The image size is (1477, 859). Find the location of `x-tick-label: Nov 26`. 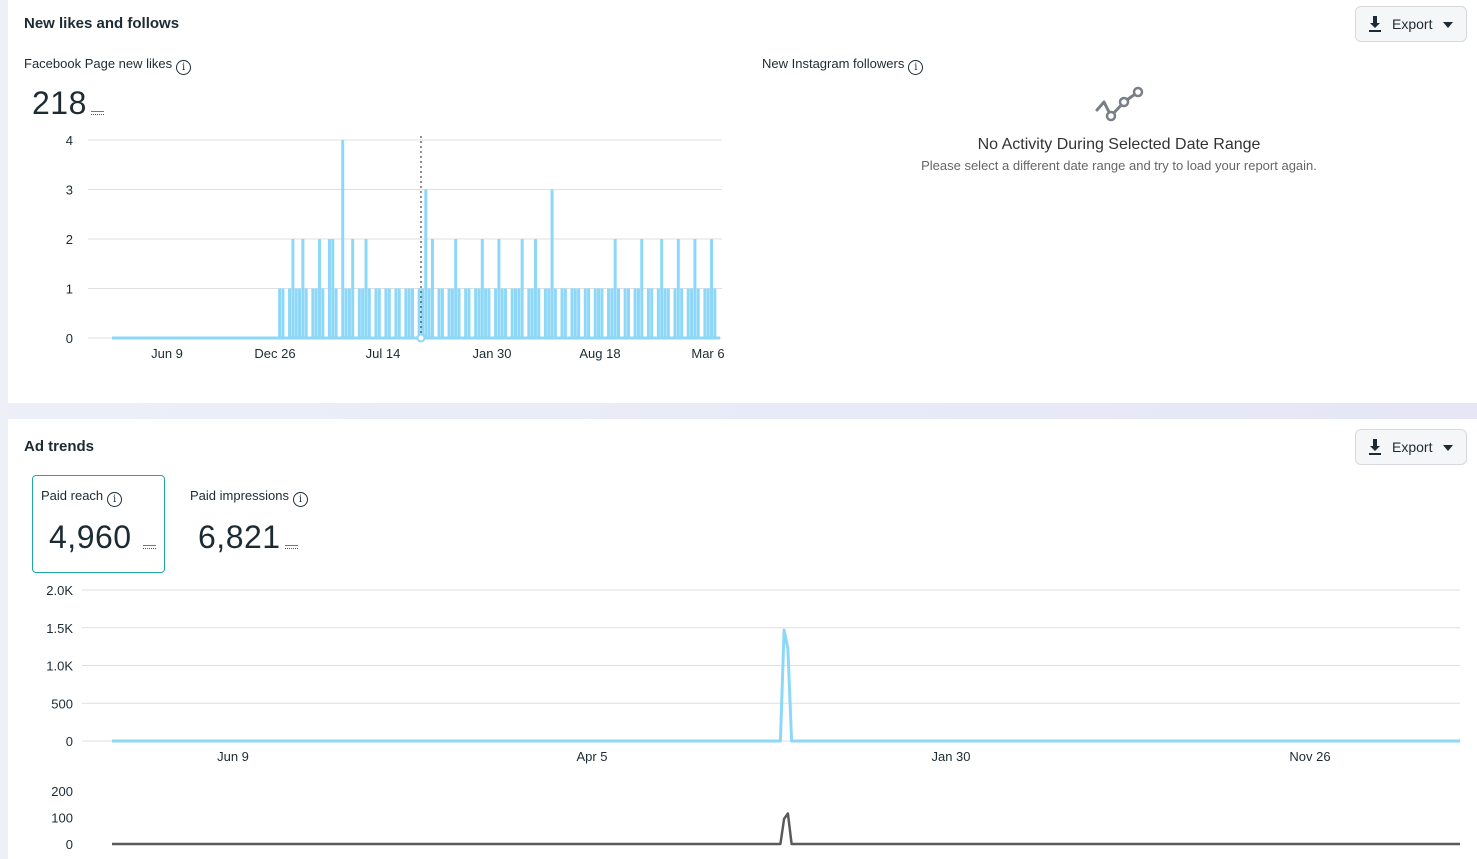

x-tick-label: Nov 26 is located at coordinates (1309, 756).